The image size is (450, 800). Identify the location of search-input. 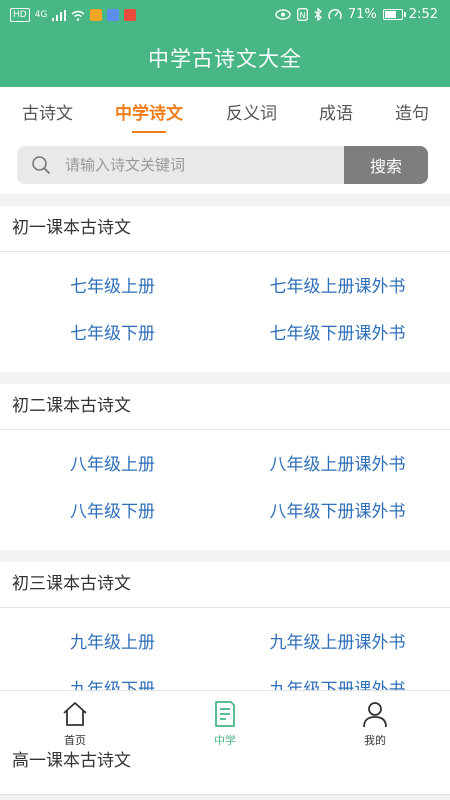
(190, 165).